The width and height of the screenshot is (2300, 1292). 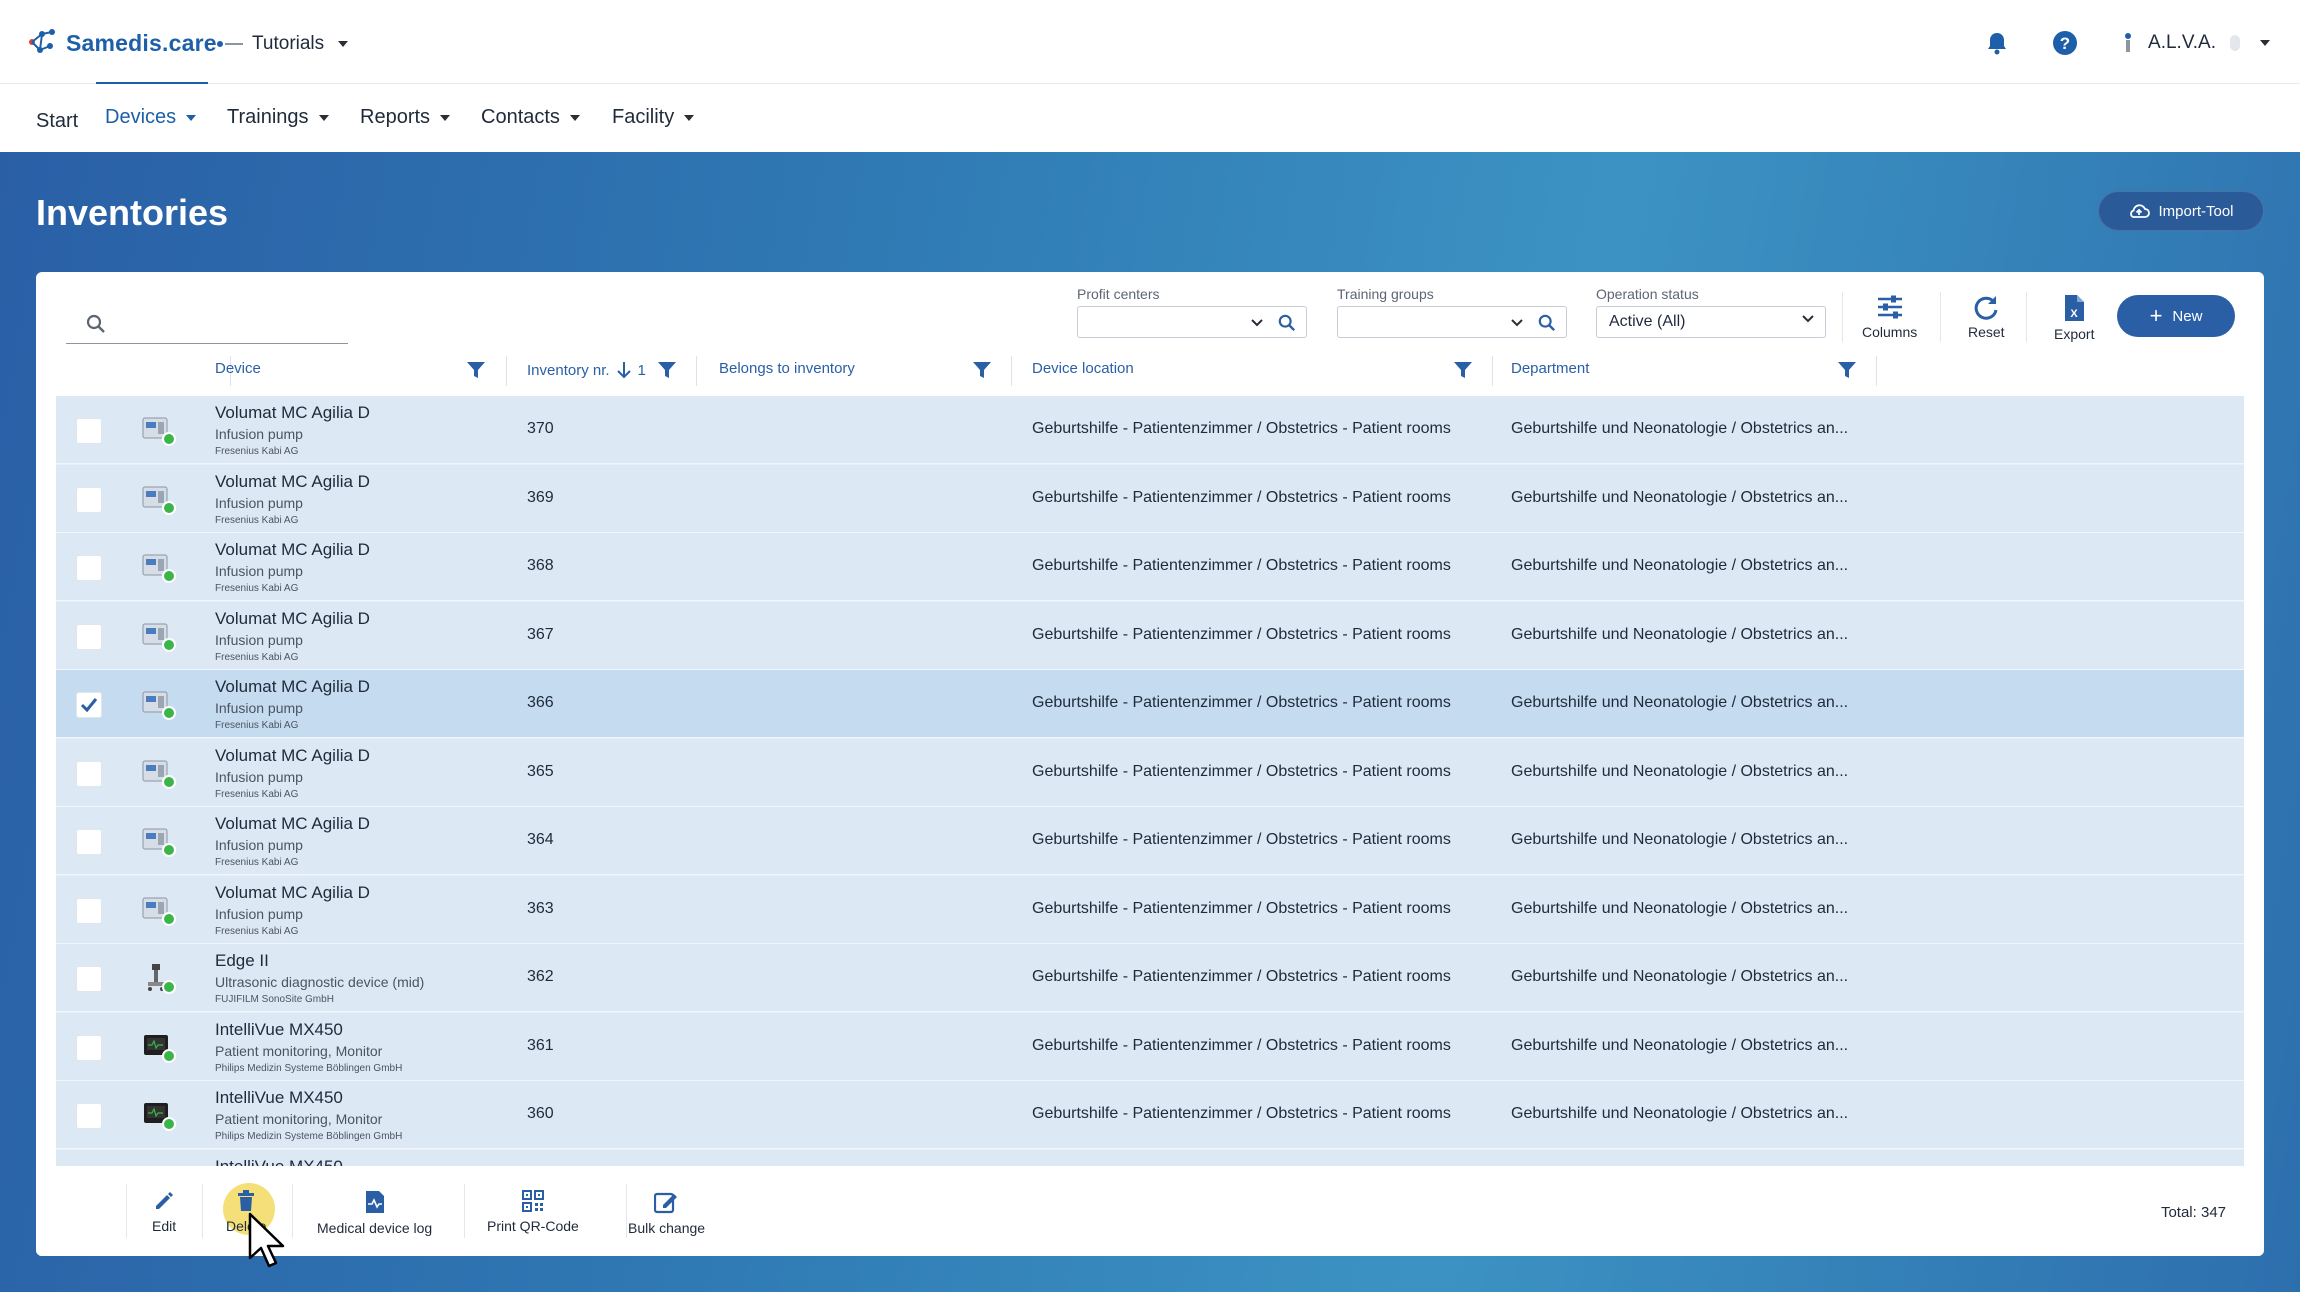 I want to click on import-tool-button: Import-Tool, so click(x=2181, y=211).